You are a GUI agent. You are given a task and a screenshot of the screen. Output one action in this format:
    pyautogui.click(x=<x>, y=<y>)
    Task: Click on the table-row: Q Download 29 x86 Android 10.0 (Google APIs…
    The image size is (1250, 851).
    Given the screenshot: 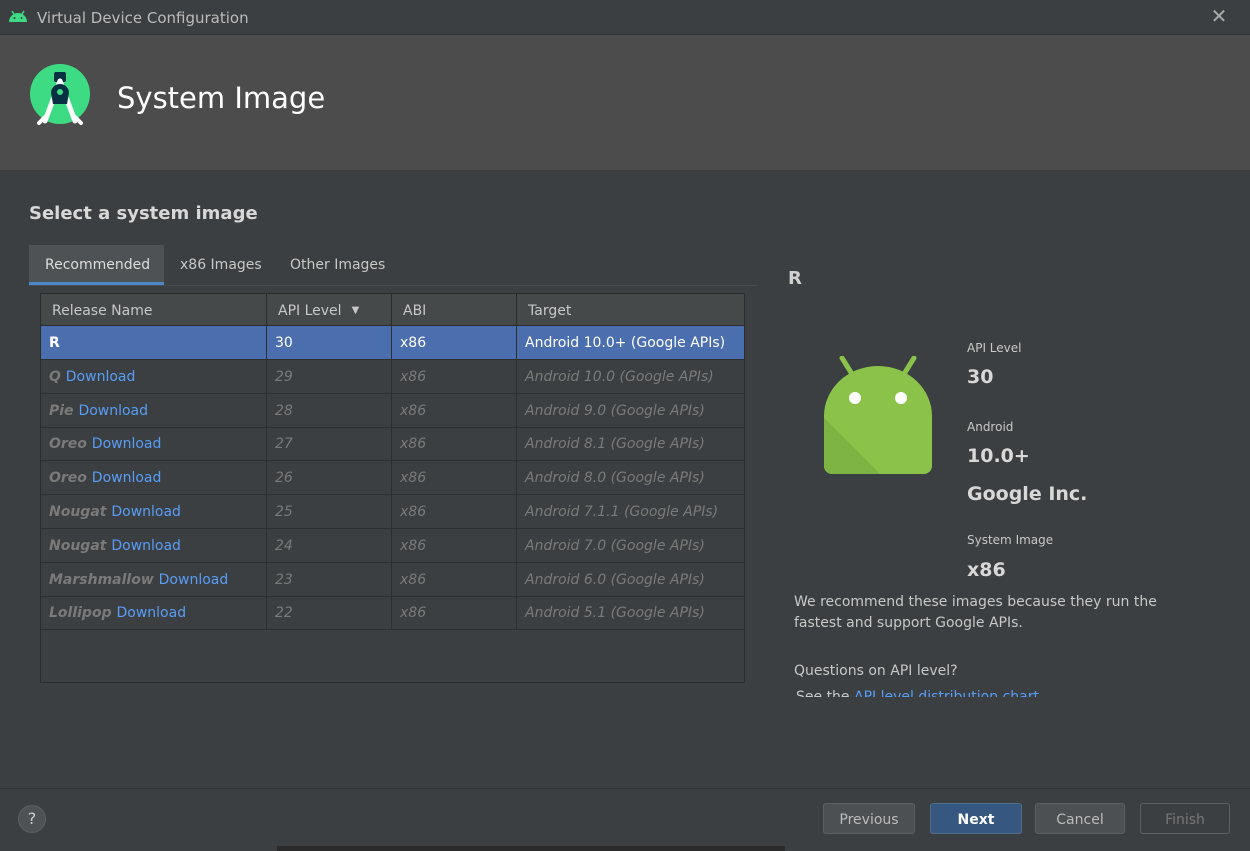 What is the action you would take?
    pyautogui.click(x=392, y=376)
    